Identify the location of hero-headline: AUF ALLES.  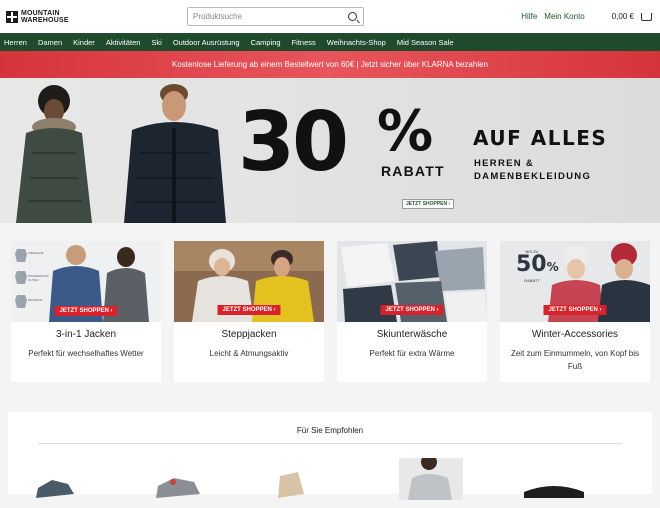
(540, 138).